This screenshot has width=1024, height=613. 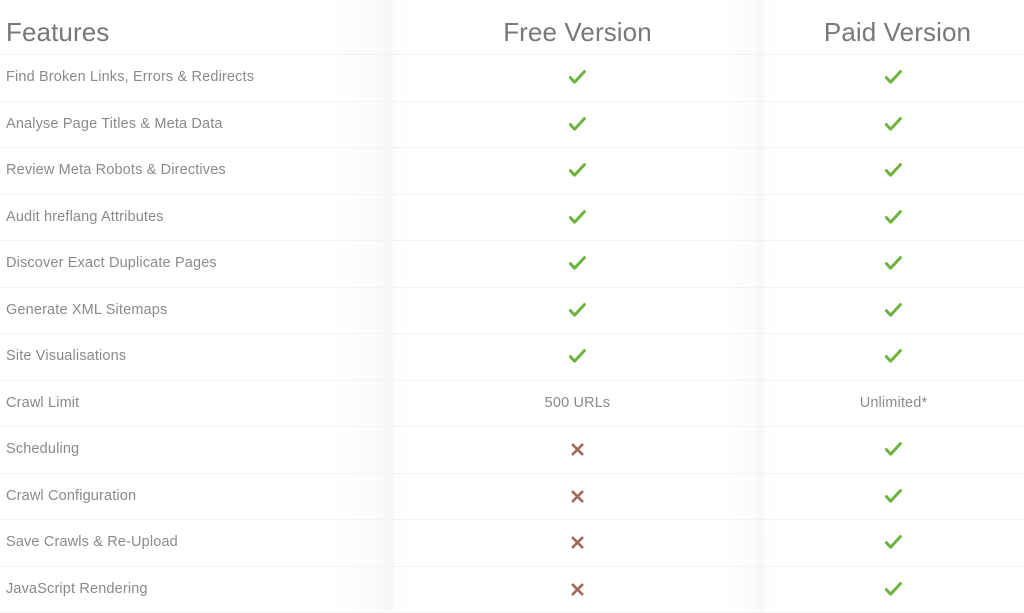 I want to click on feature-label: Analyse Page Titles & Meta Data, so click(x=114, y=124).